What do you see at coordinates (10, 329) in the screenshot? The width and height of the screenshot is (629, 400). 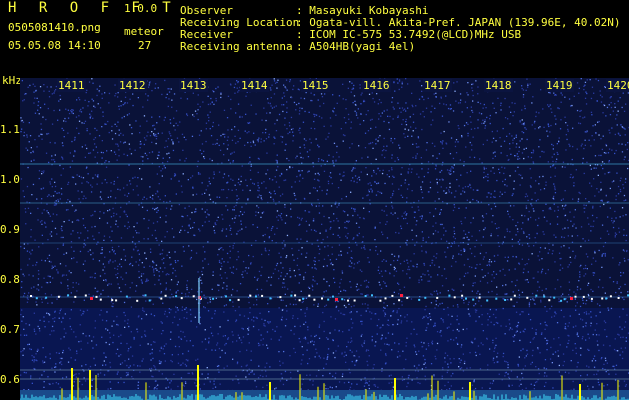 I see `y-tick-label: 0.7` at bounding box center [10, 329].